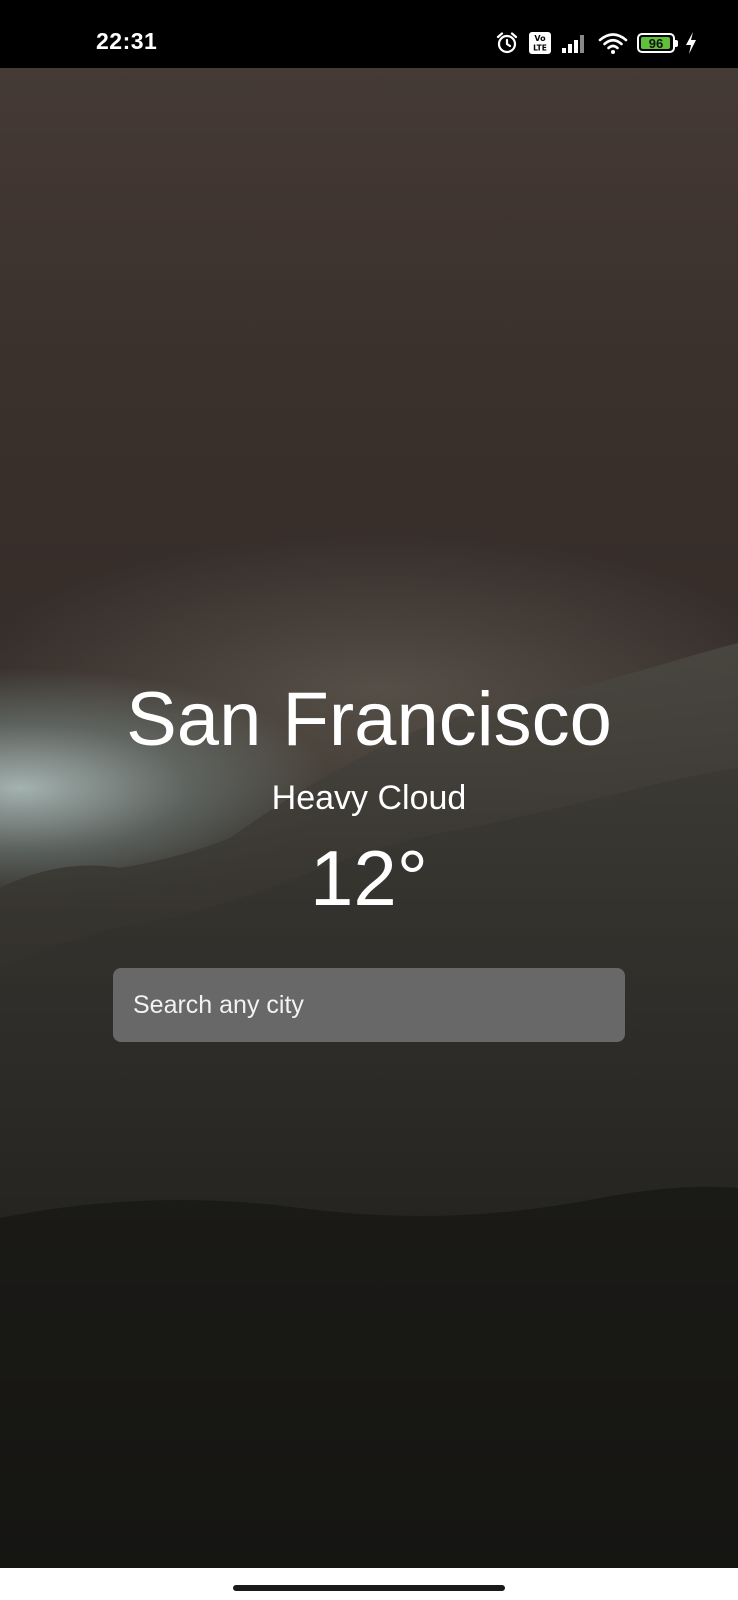  Describe the element at coordinates (369, 719) in the screenshot. I see `city-name: San Francisco` at that location.